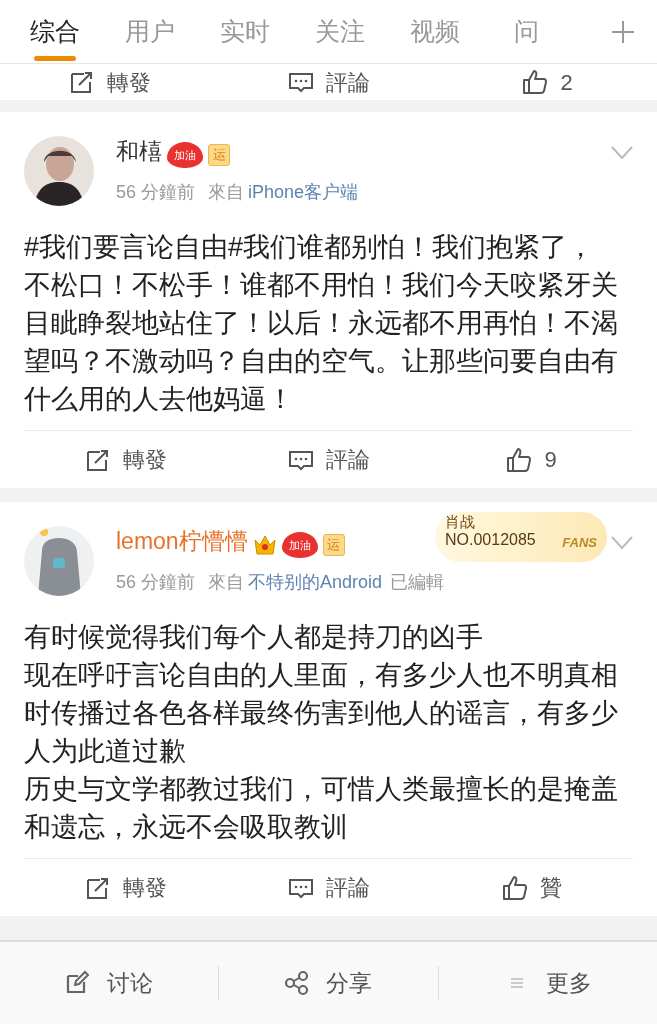 The height and width of the screenshot is (1024, 657). Describe the element at coordinates (55, 31) in the screenshot. I see `tab: 综合` at that location.